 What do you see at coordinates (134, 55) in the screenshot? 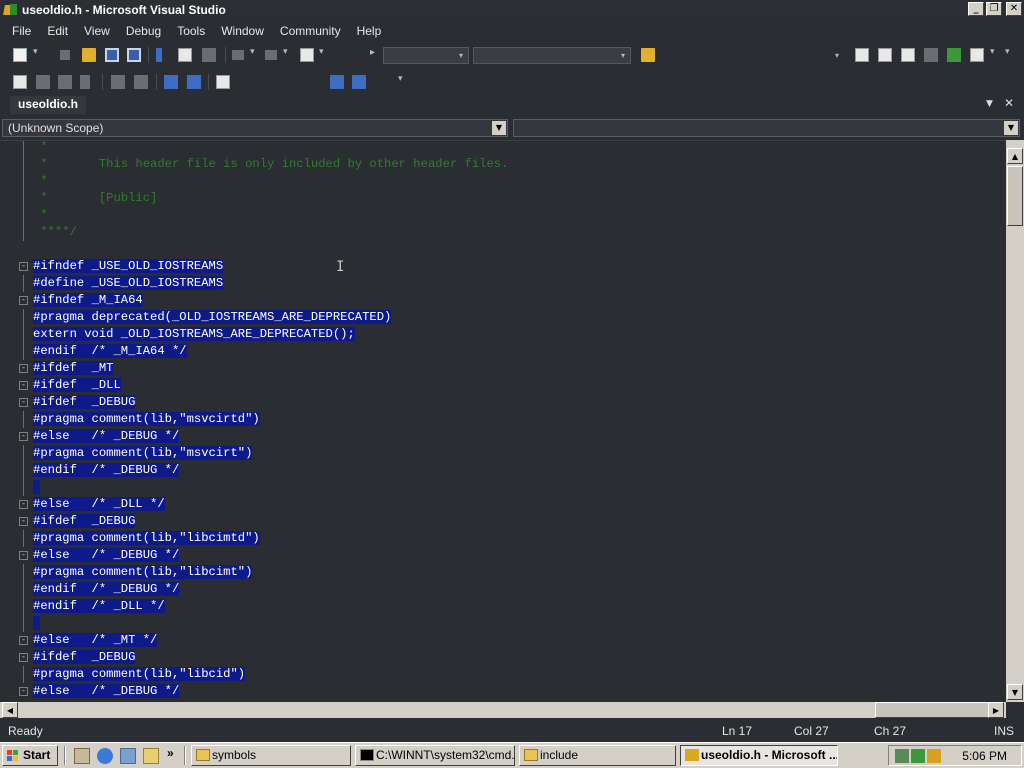
I see `save-all-icon` at bounding box center [134, 55].